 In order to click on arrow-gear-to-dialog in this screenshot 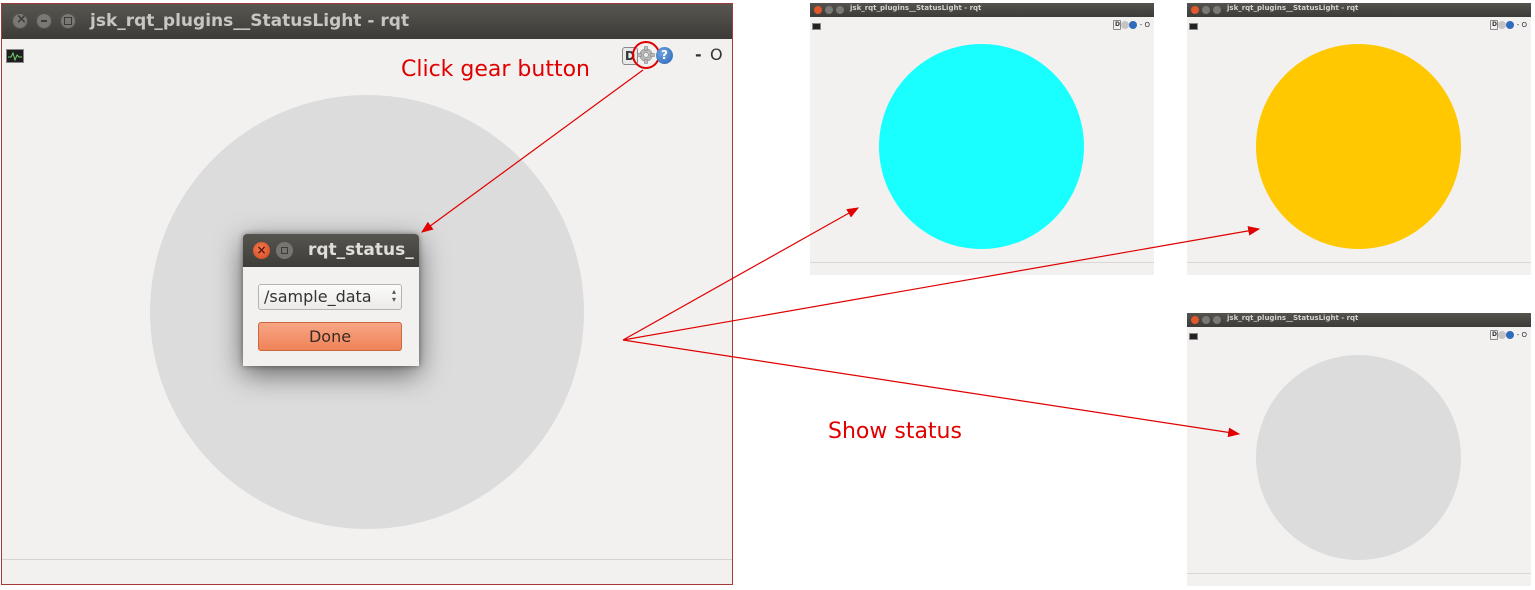, I will do `click(532, 151)`.